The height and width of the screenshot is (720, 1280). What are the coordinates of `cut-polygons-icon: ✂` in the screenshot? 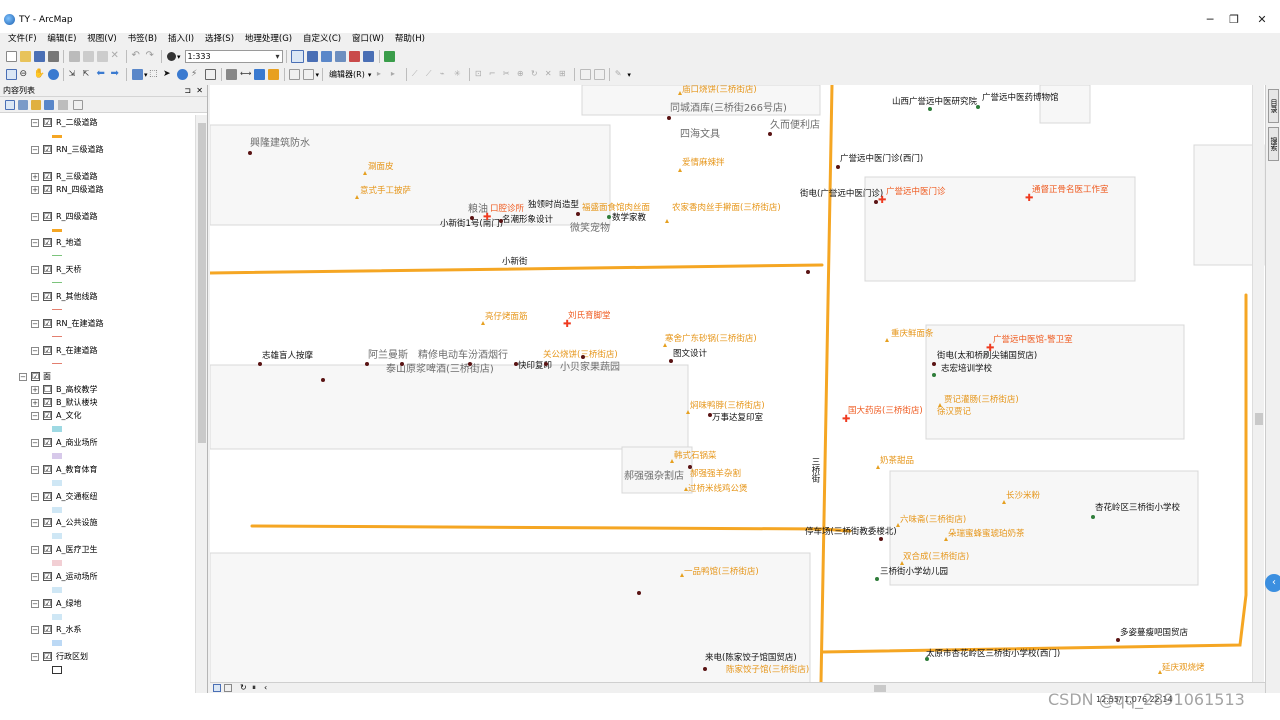 It's located at (508, 74).